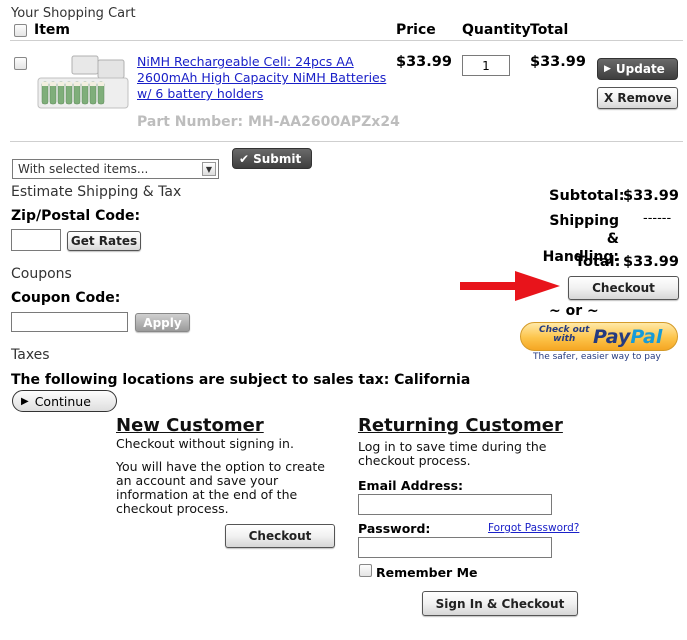 The image size is (687, 640). I want to click on item-column-header: Item, so click(52, 30).